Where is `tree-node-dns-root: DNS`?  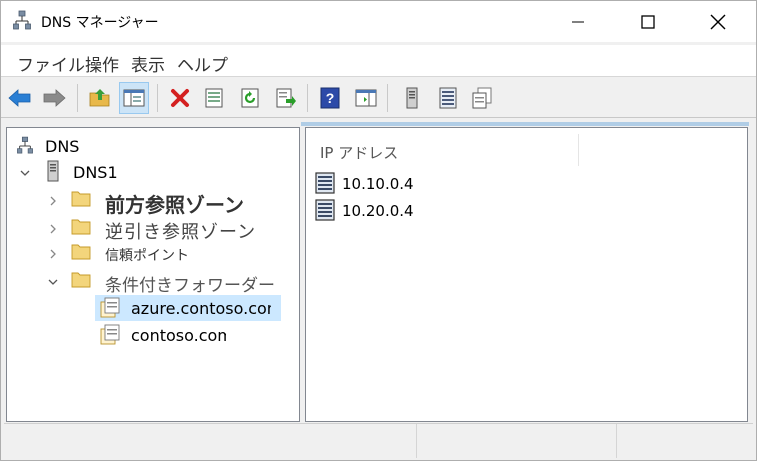 tree-node-dns-root: DNS is located at coordinates (152, 146).